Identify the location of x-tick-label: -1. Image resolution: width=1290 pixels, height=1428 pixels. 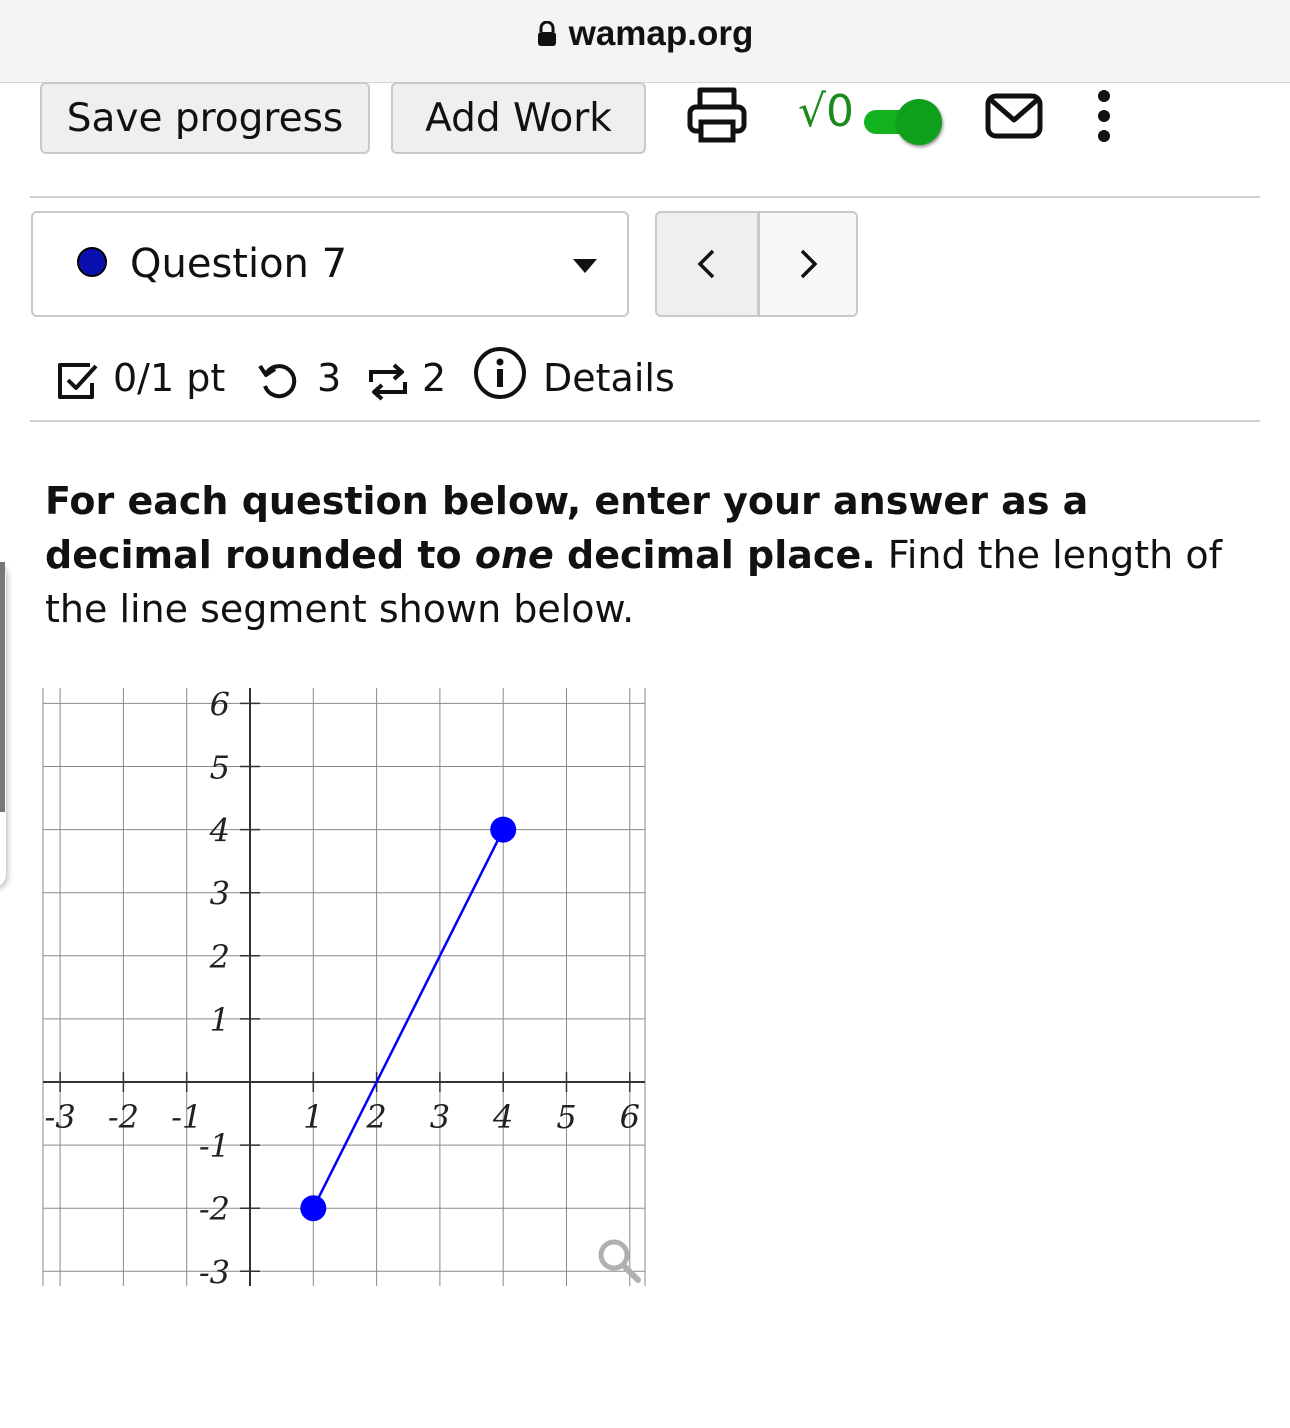
(186, 1117).